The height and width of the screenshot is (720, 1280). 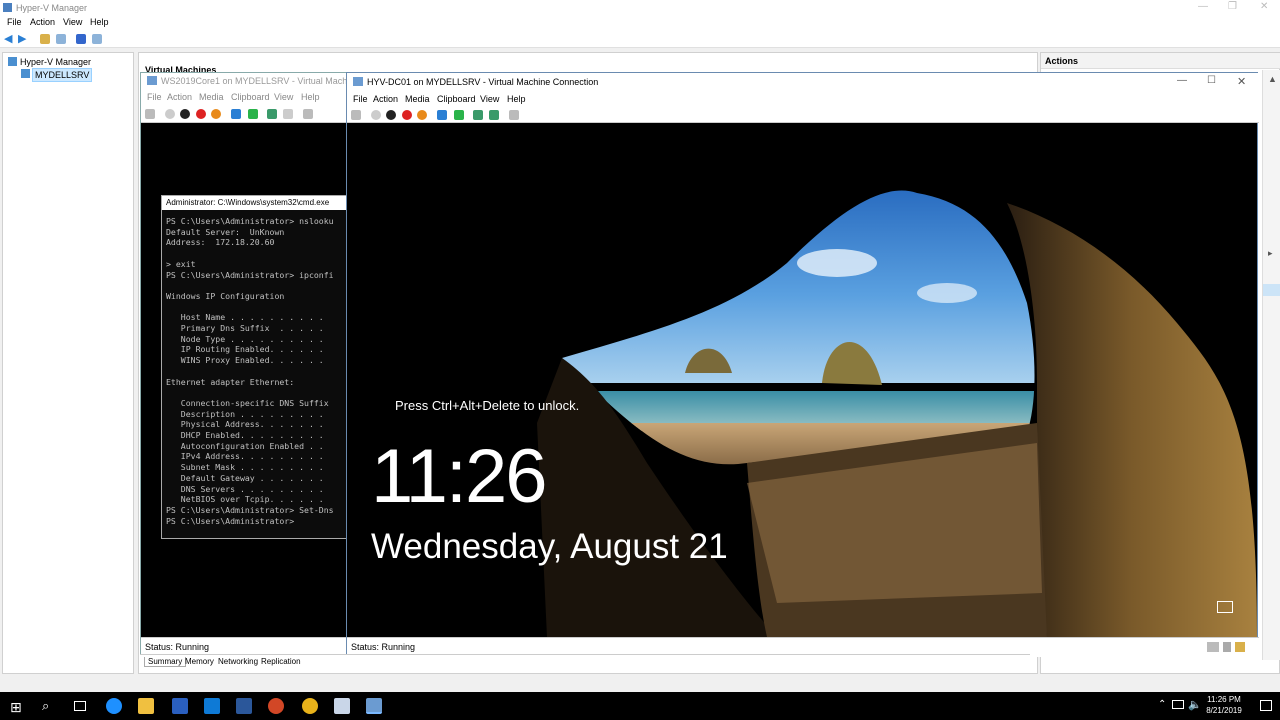 What do you see at coordinates (1203, 6) in the screenshot?
I see `minimize-icon: —` at bounding box center [1203, 6].